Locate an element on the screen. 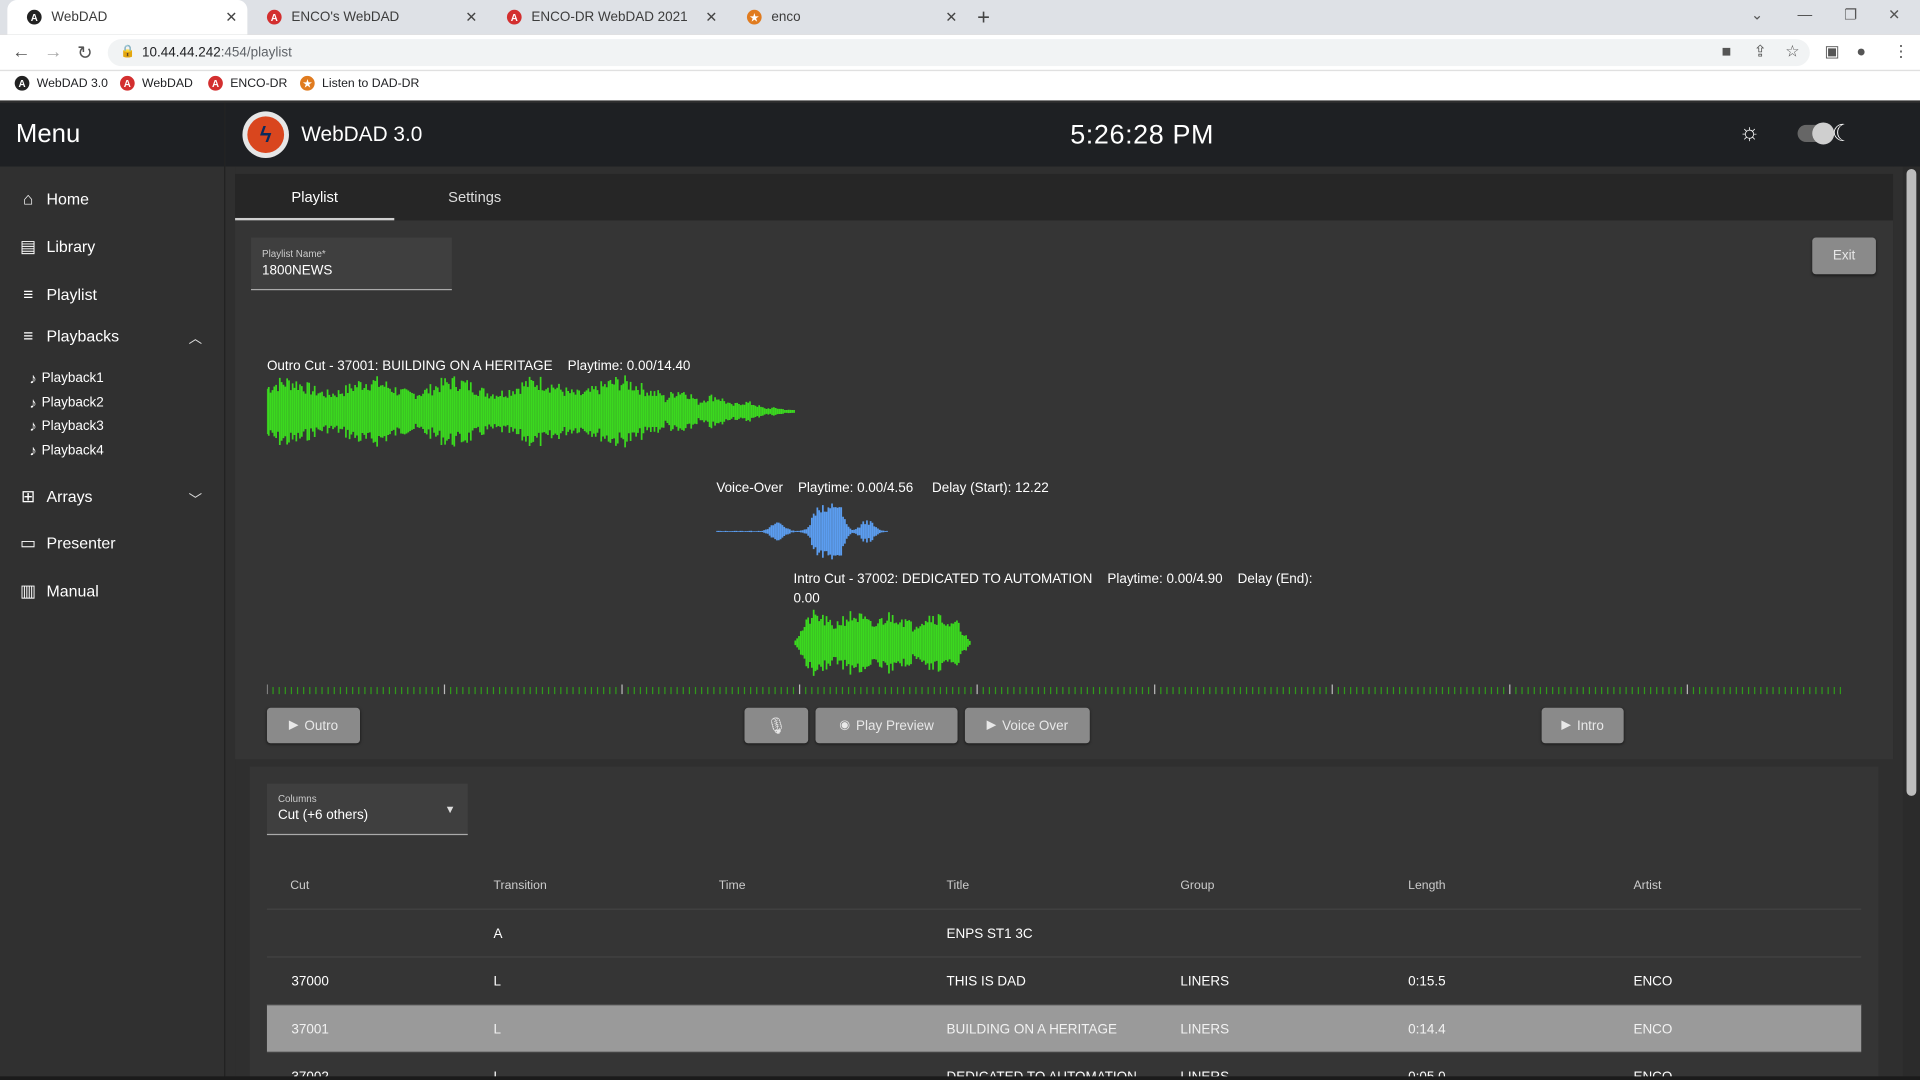  sidebar-item-library: ▤ Library is located at coordinates (56, 246).